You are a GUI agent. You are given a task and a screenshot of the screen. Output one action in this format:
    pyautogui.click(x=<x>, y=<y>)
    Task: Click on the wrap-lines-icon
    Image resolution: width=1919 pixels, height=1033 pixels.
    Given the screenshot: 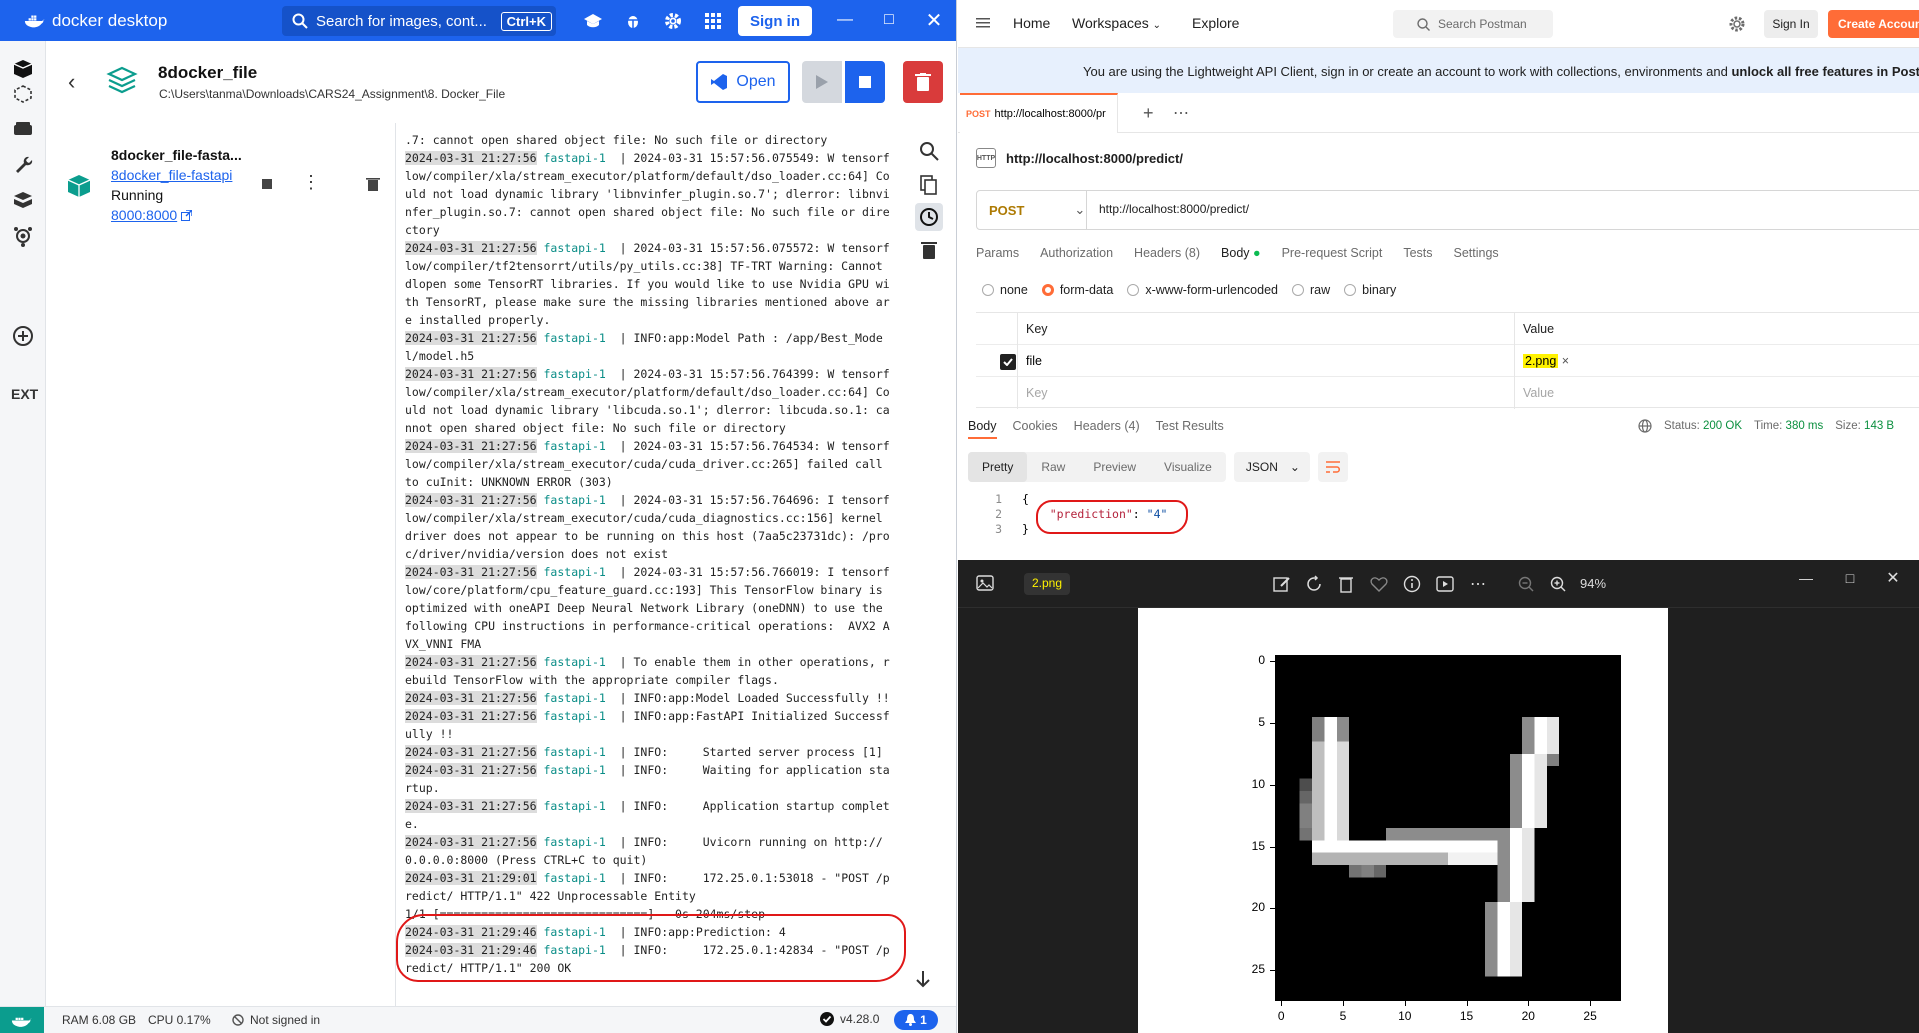 What is the action you would take?
    pyautogui.click(x=1332, y=467)
    